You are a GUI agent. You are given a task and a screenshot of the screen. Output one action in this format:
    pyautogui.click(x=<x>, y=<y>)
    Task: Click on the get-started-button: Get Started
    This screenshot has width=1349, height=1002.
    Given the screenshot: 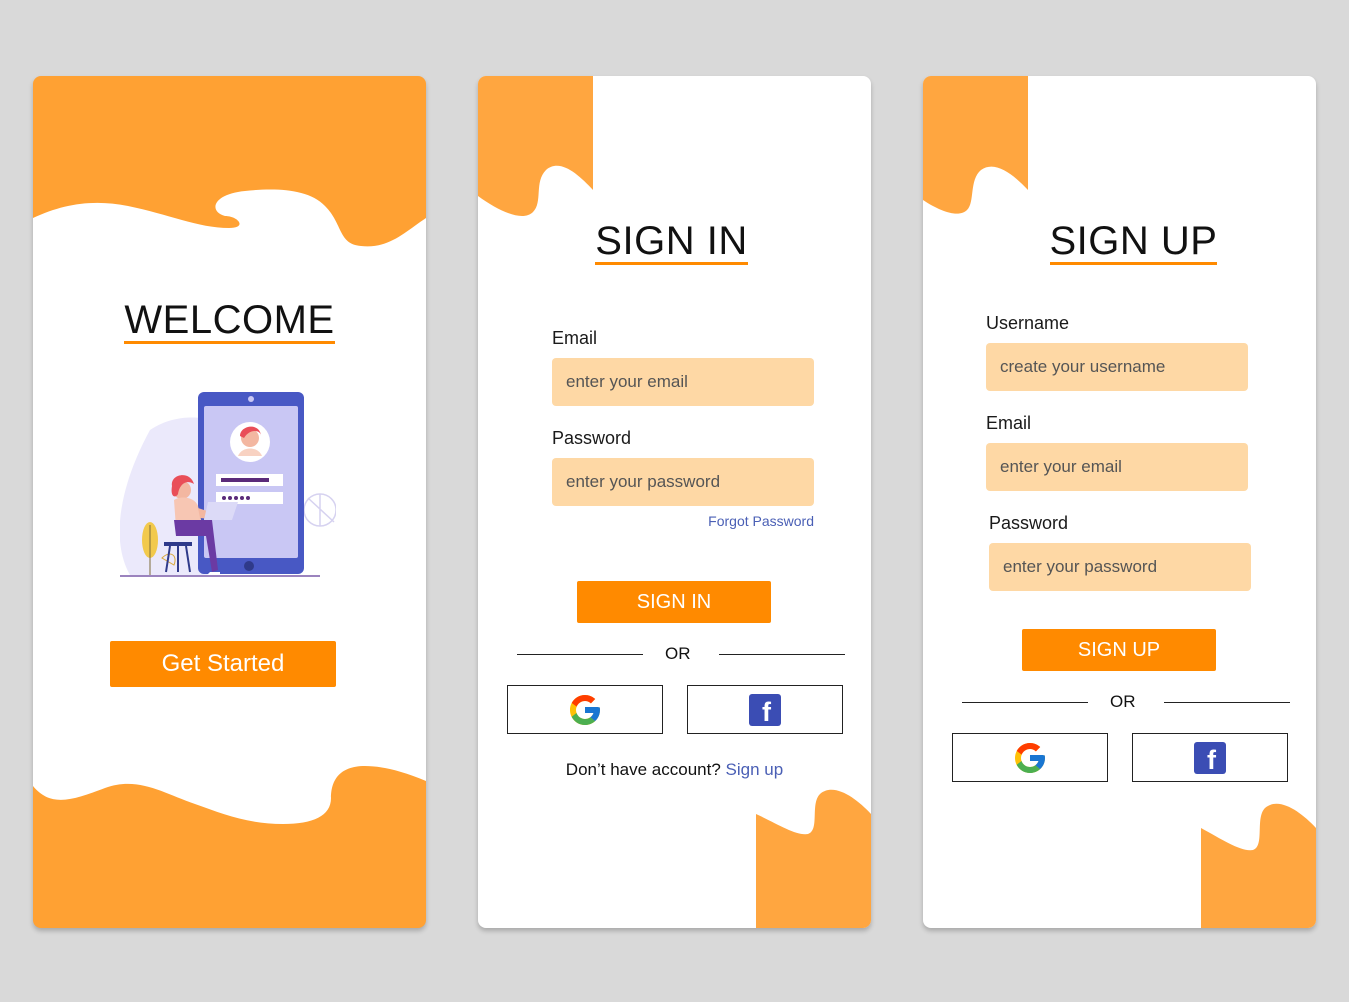 What is the action you would take?
    pyautogui.click(x=223, y=664)
    